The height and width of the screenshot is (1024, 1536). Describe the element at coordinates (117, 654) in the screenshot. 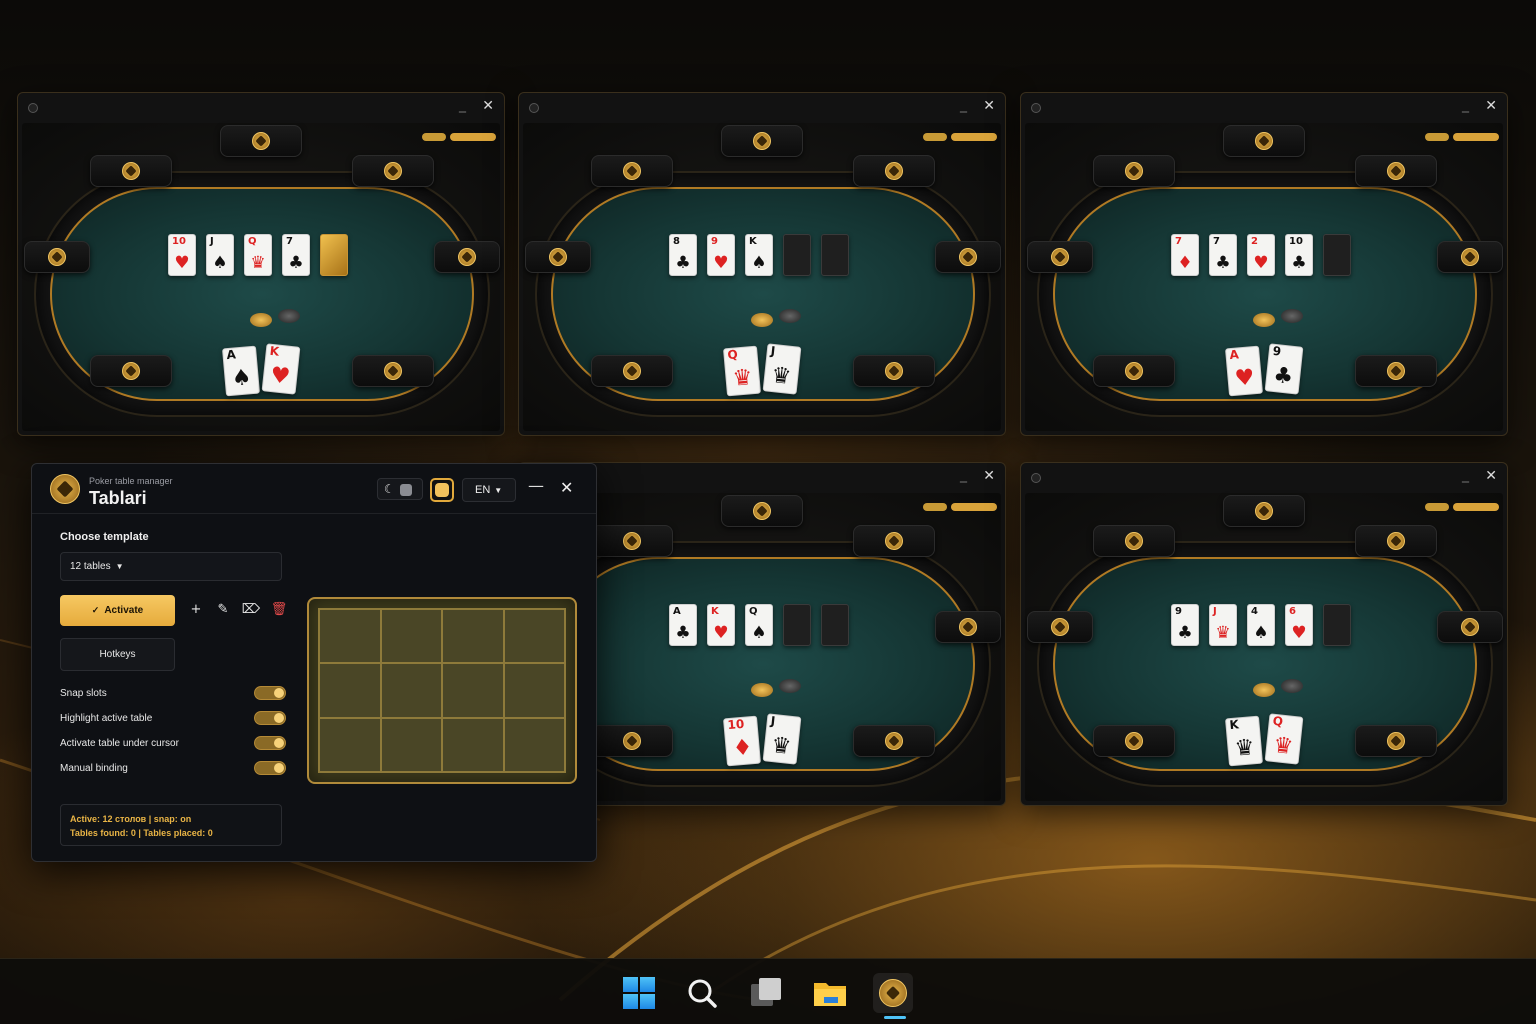

I see `hotkeys-button: Hotkeys` at that location.